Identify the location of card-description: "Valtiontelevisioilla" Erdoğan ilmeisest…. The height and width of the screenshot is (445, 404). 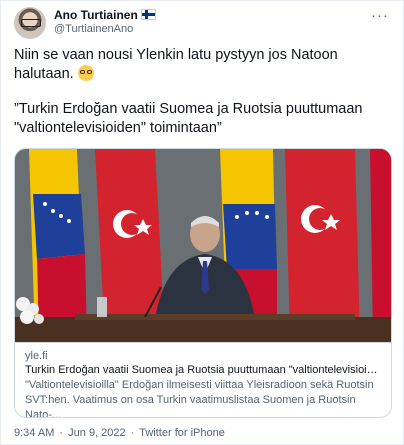
(199, 398).